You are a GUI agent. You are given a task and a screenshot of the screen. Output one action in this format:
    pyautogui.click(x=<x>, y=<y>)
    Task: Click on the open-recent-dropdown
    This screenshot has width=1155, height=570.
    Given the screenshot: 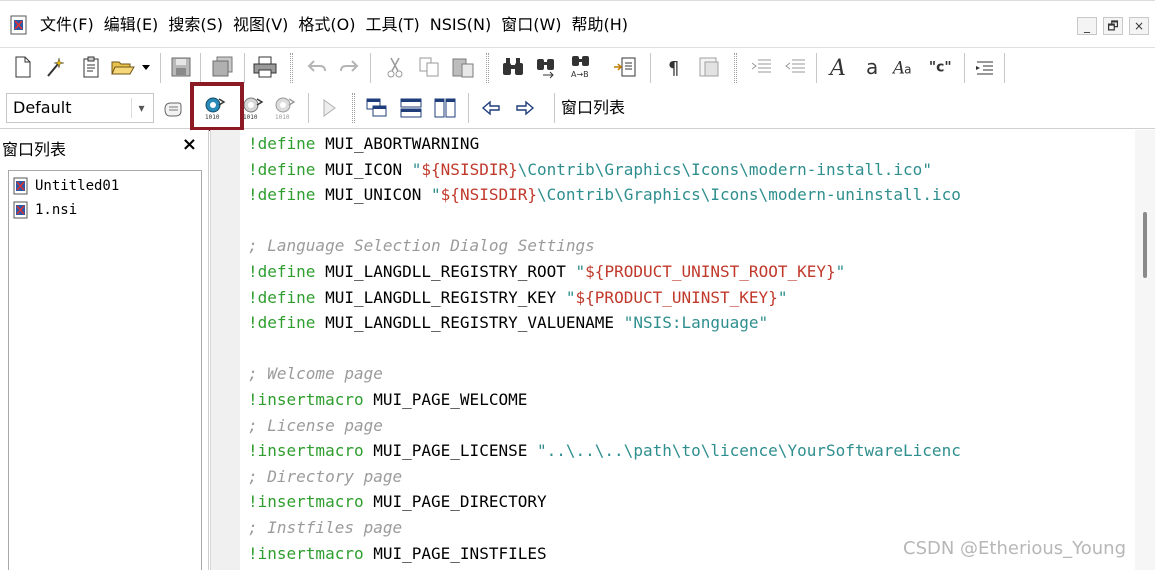 What is the action you would take?
    pyautogui.click(x=146, y=67)
    